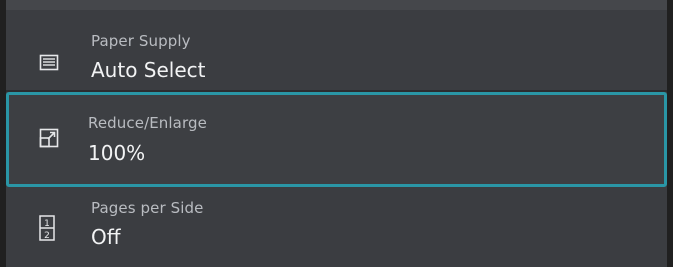  Describe the element at coordinates (47, 224) in the screenshot. I see `page-number-1: 1` at that location.